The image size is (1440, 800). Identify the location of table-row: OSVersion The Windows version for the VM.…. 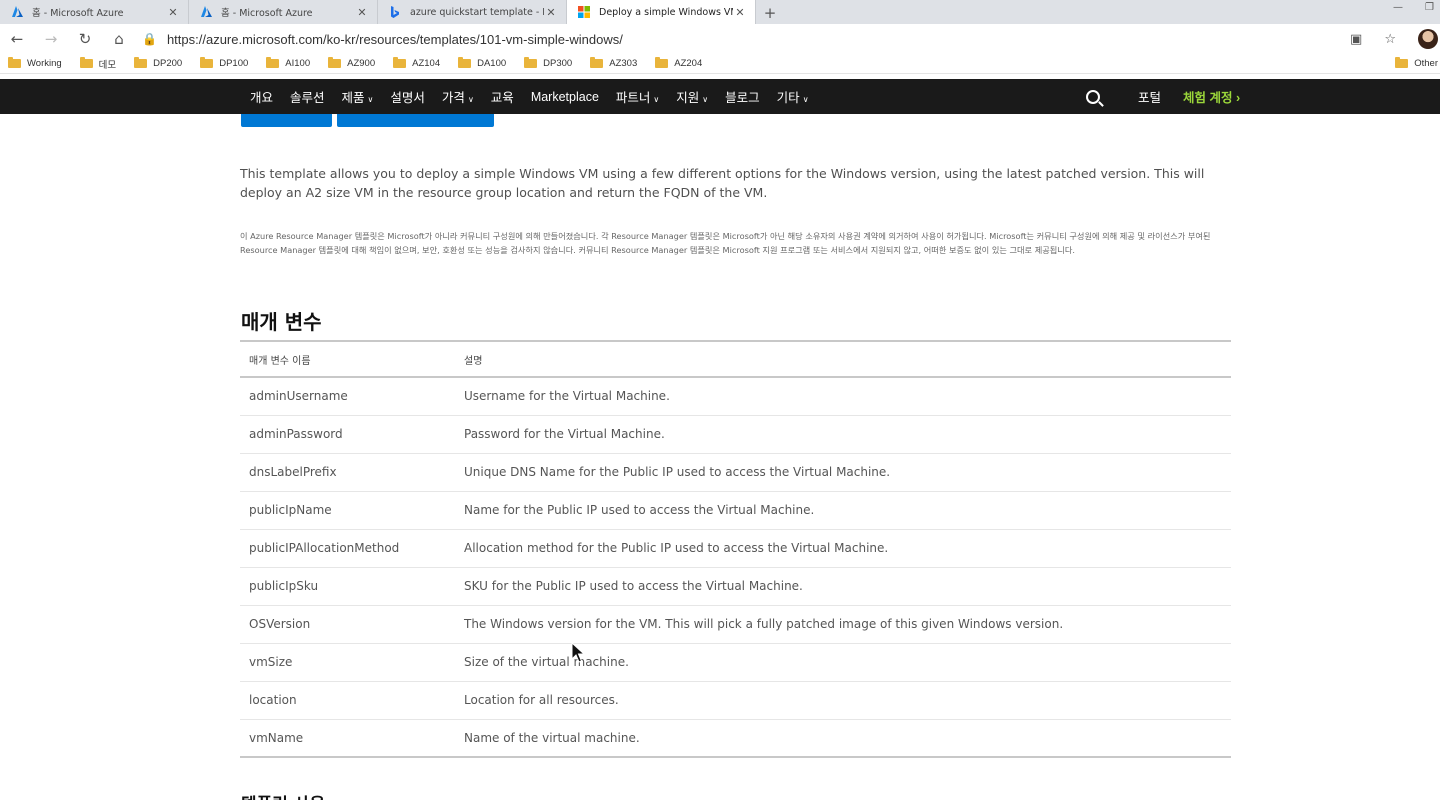
(735, 624).